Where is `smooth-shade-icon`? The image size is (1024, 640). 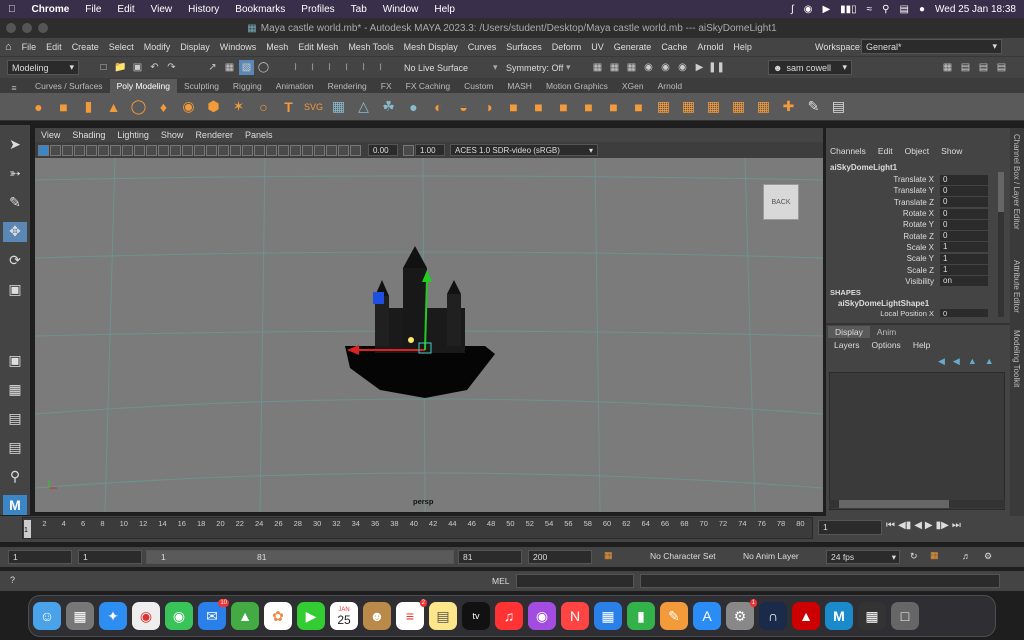 smooth-shade-icon is located at coordinates (199, 150).